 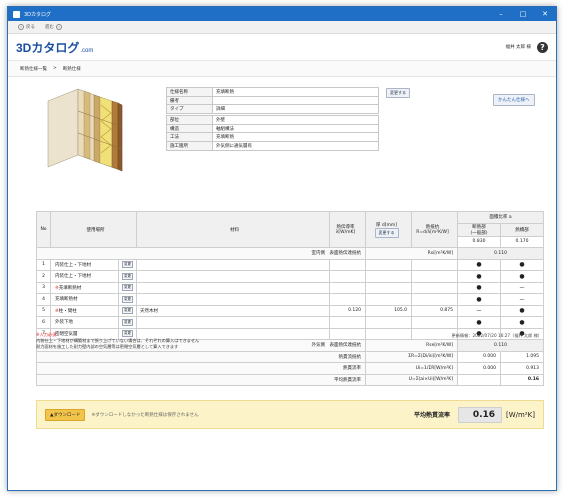 I want to click on table-row: 5 ※柱・間柱 変更 天然木材 0.120 105.0 0.875 － ●, so click(x=290, y=310).